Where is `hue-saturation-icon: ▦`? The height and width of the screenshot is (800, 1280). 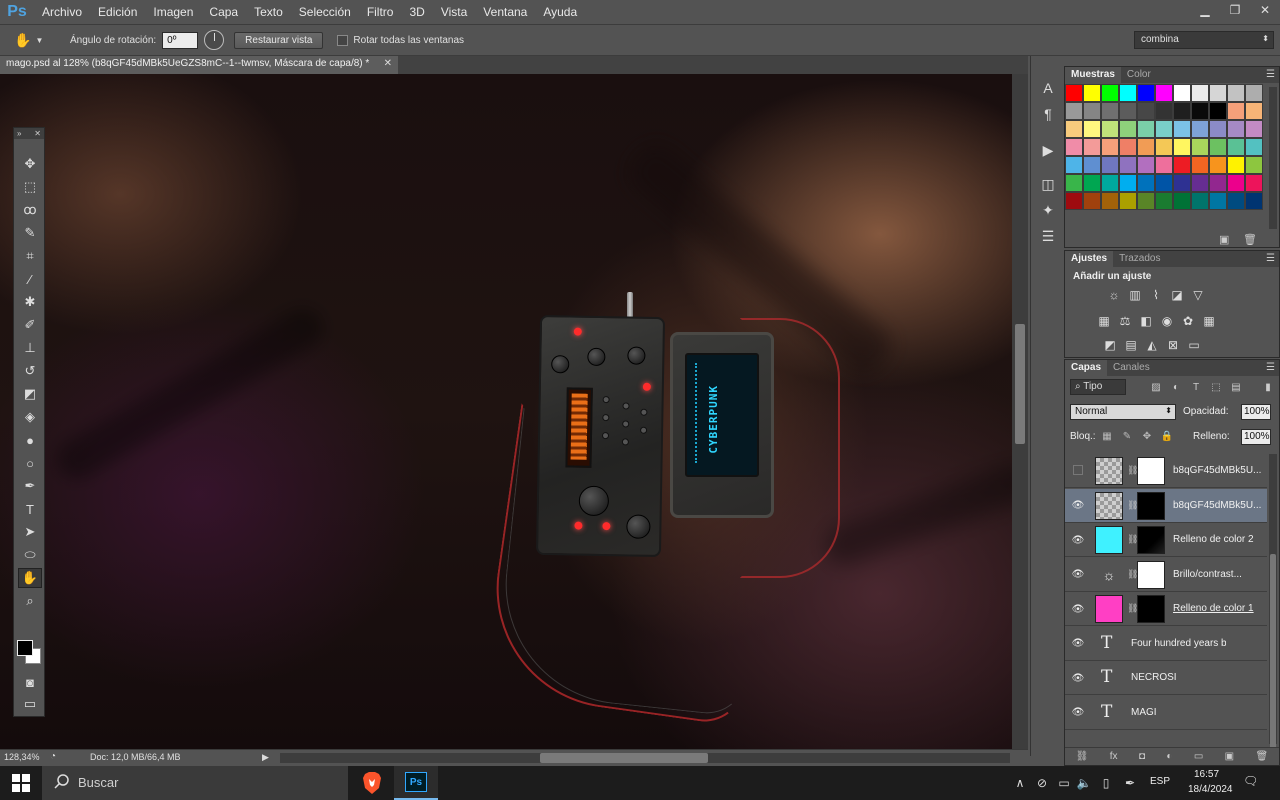 hue-saturation-icon: ▦ is located at coordinates (1104, 321).